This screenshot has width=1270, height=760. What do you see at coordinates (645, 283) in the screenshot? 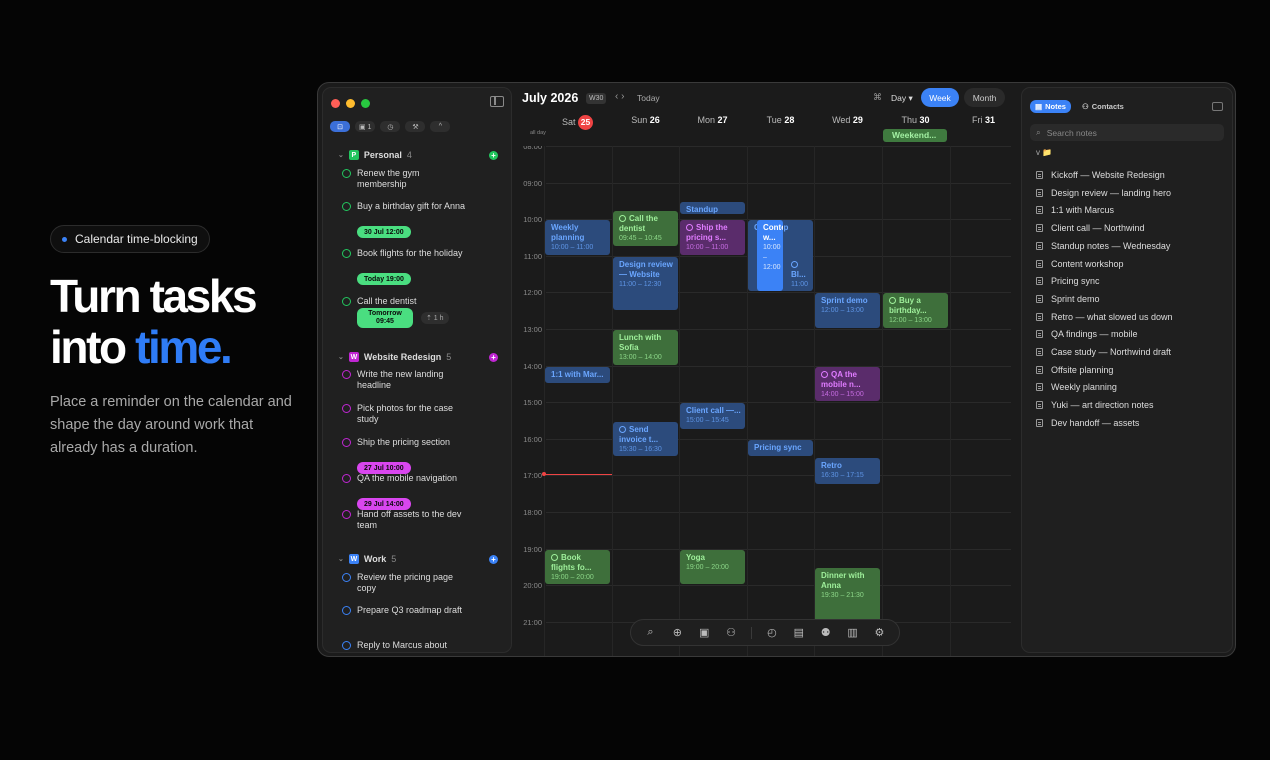
I see `calendar-event: Design review — Website 11:00 – 12:30` at bounding box center [645, 283].